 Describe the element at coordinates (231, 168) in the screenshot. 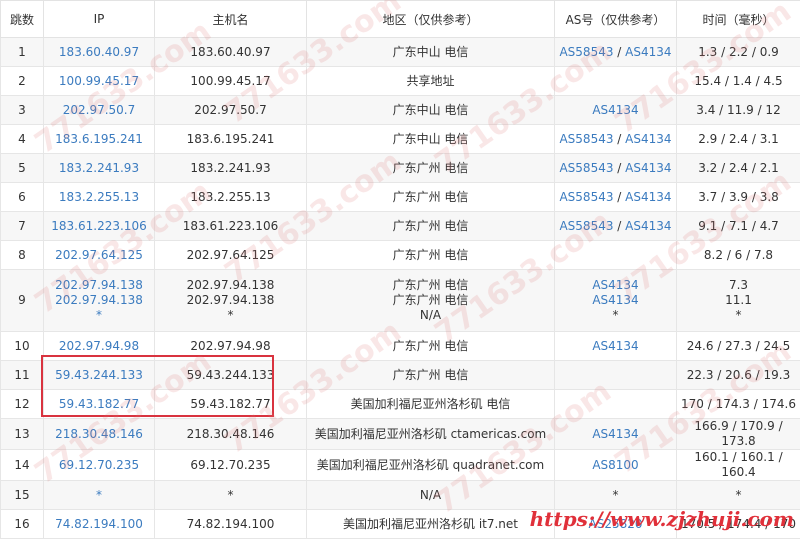

I see `hostname-cell: 183.2.241.93` at that location.